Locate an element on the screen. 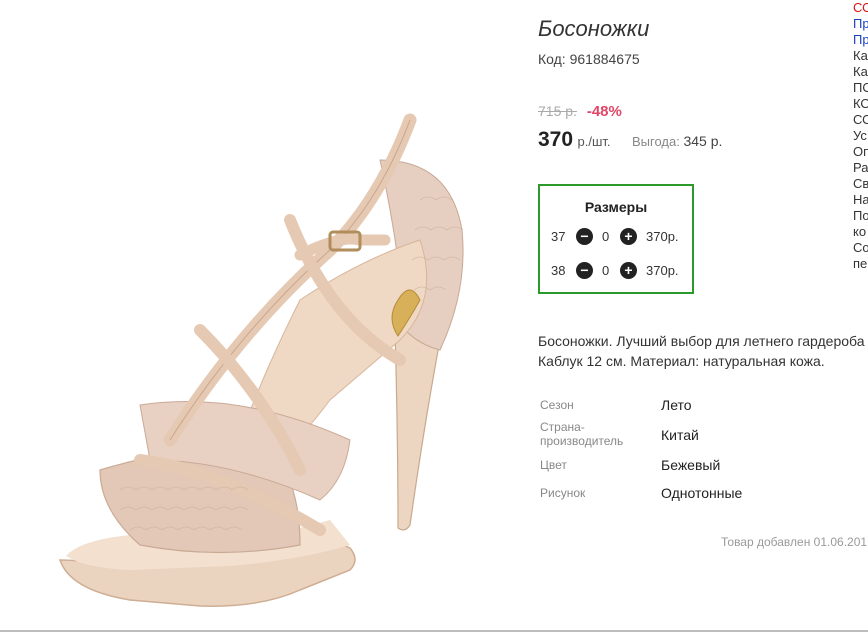 The height and width of the screenshot is (632, 868). right-menu-item: Ра is located at coordinates (860, 168).